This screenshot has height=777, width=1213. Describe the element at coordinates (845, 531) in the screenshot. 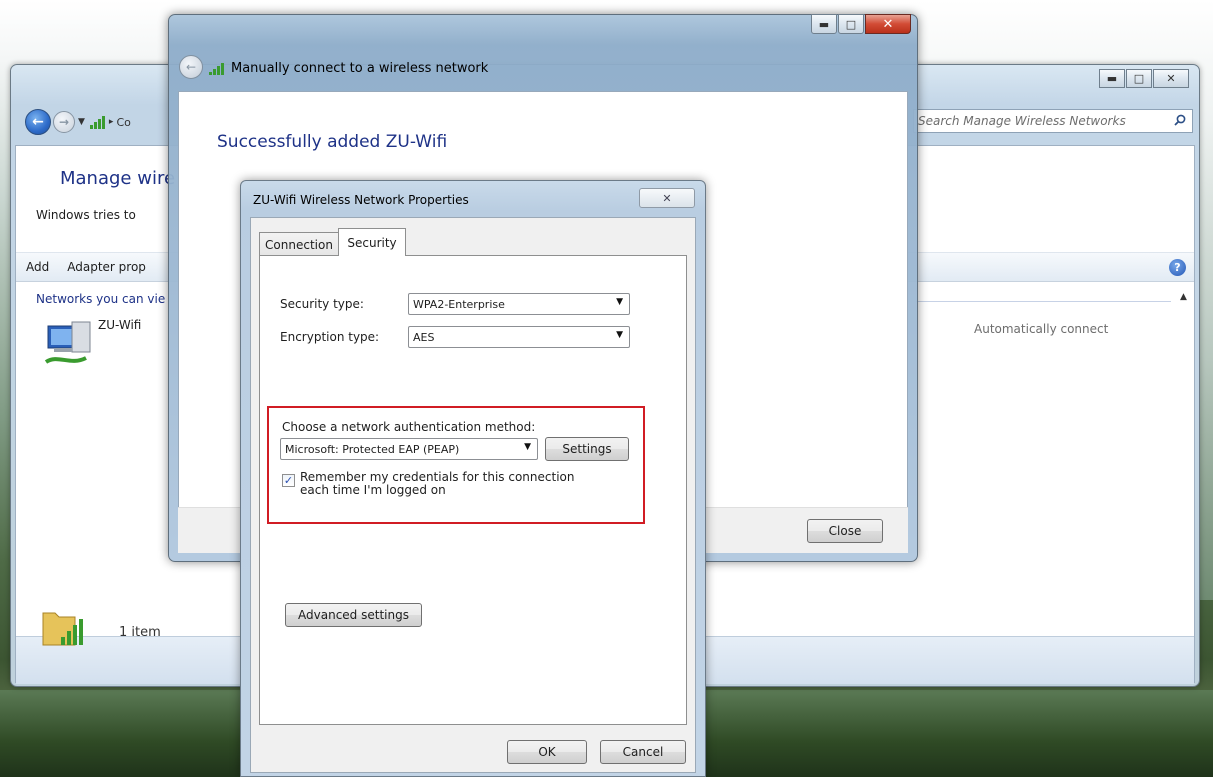

I see `close-button: Close` at that location.